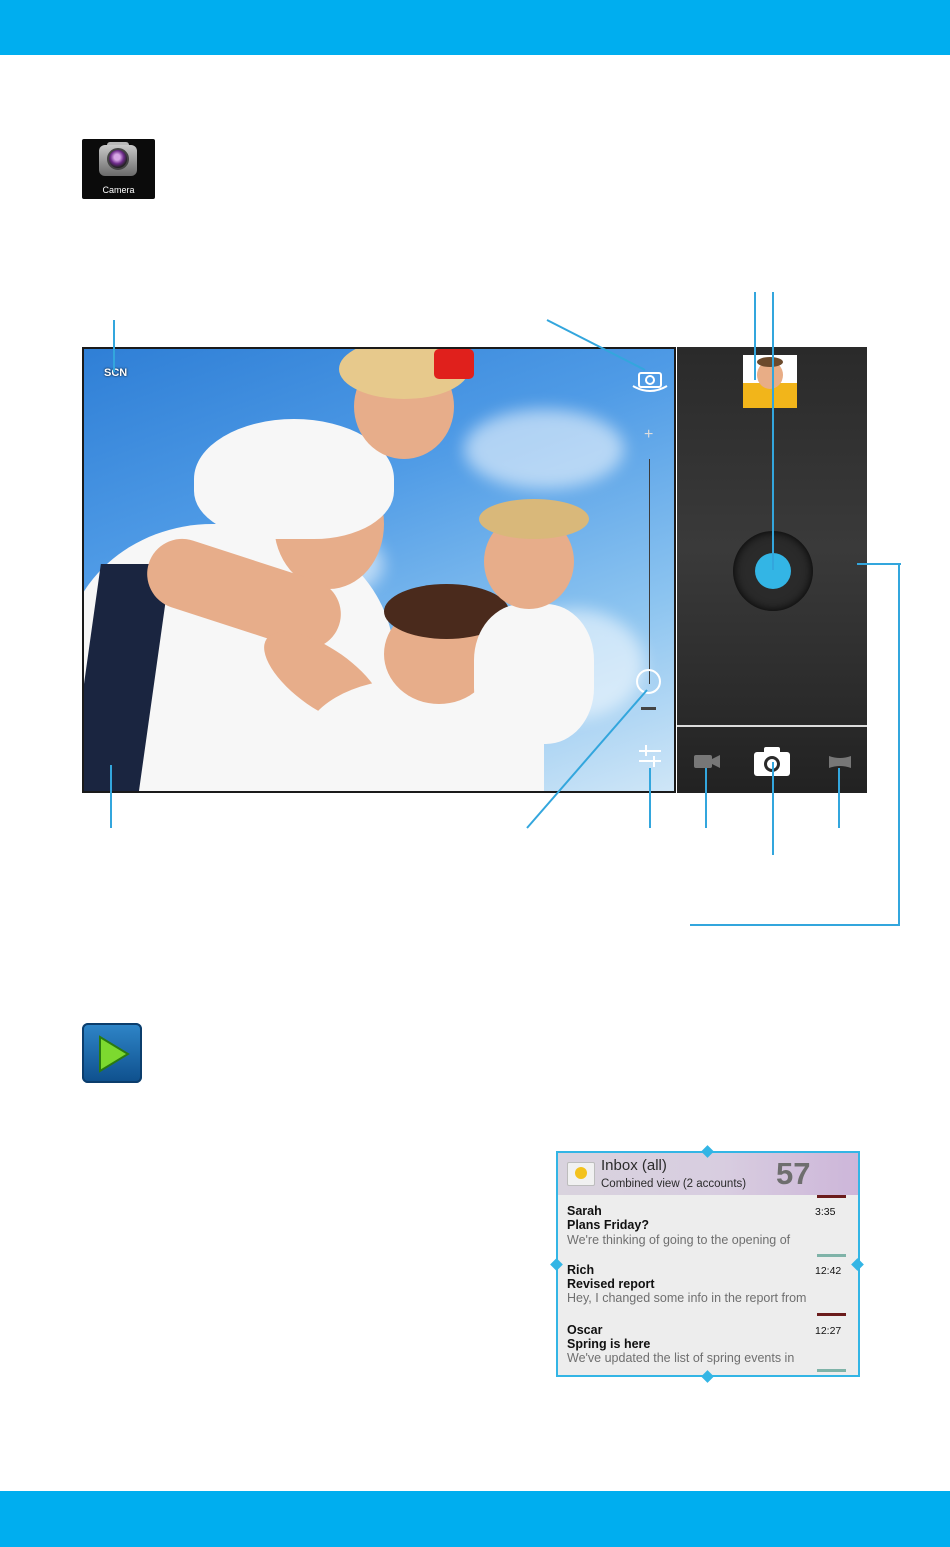 The width and height of the screenshot is (950, 1547). What do you see at coordinates (454, 364) in the screenshot?
I see `girl-headband` at bounding box center [454, 364].